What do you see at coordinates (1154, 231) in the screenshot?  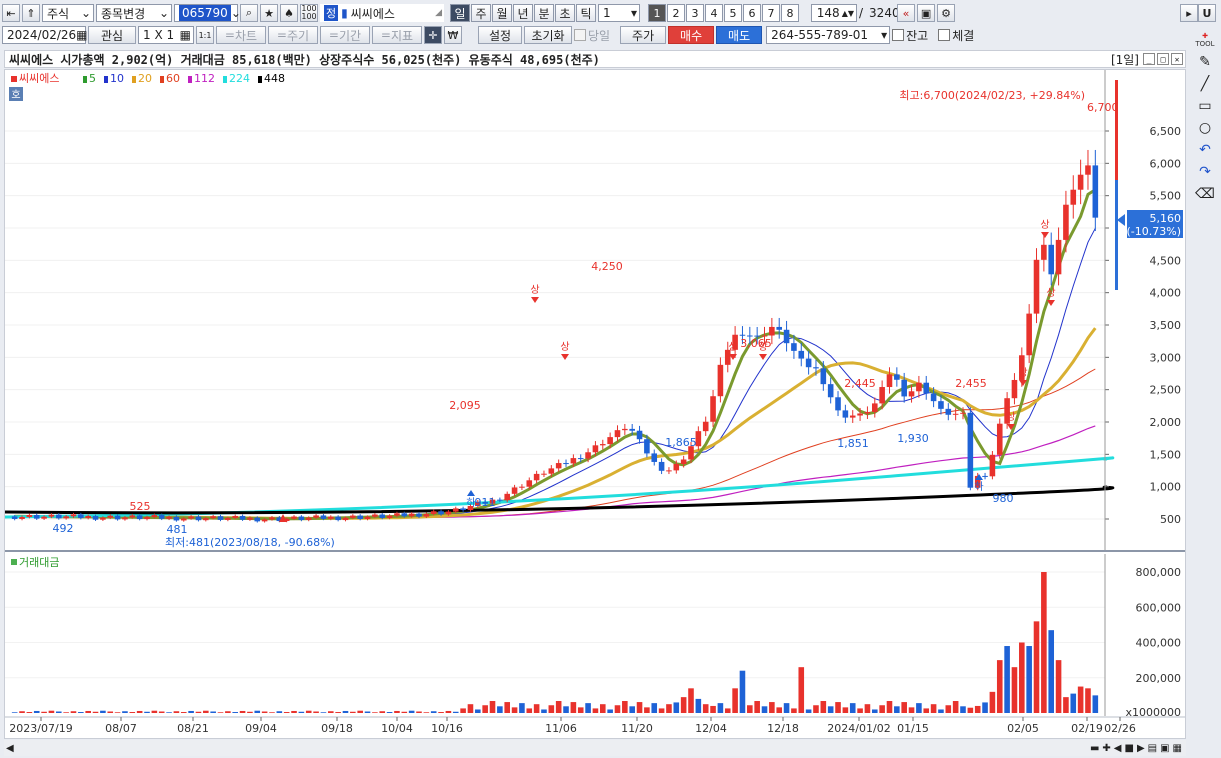 I see `current-change: (-10.73%)` at bounding box center [1154, 231].